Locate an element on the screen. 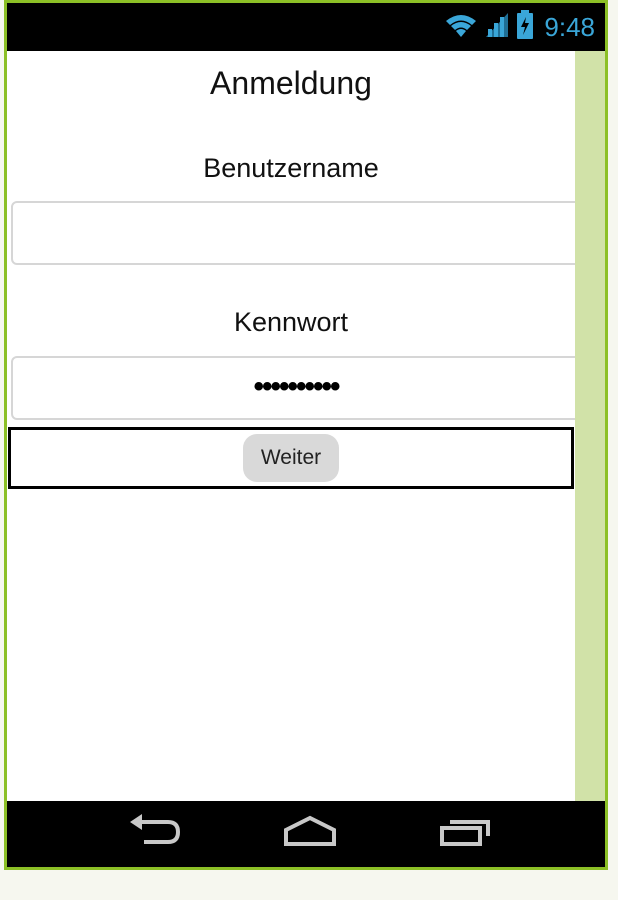 The height and width of the screenshot is (900, 618). recent-apps-icon is located at coordinates (466, 833).